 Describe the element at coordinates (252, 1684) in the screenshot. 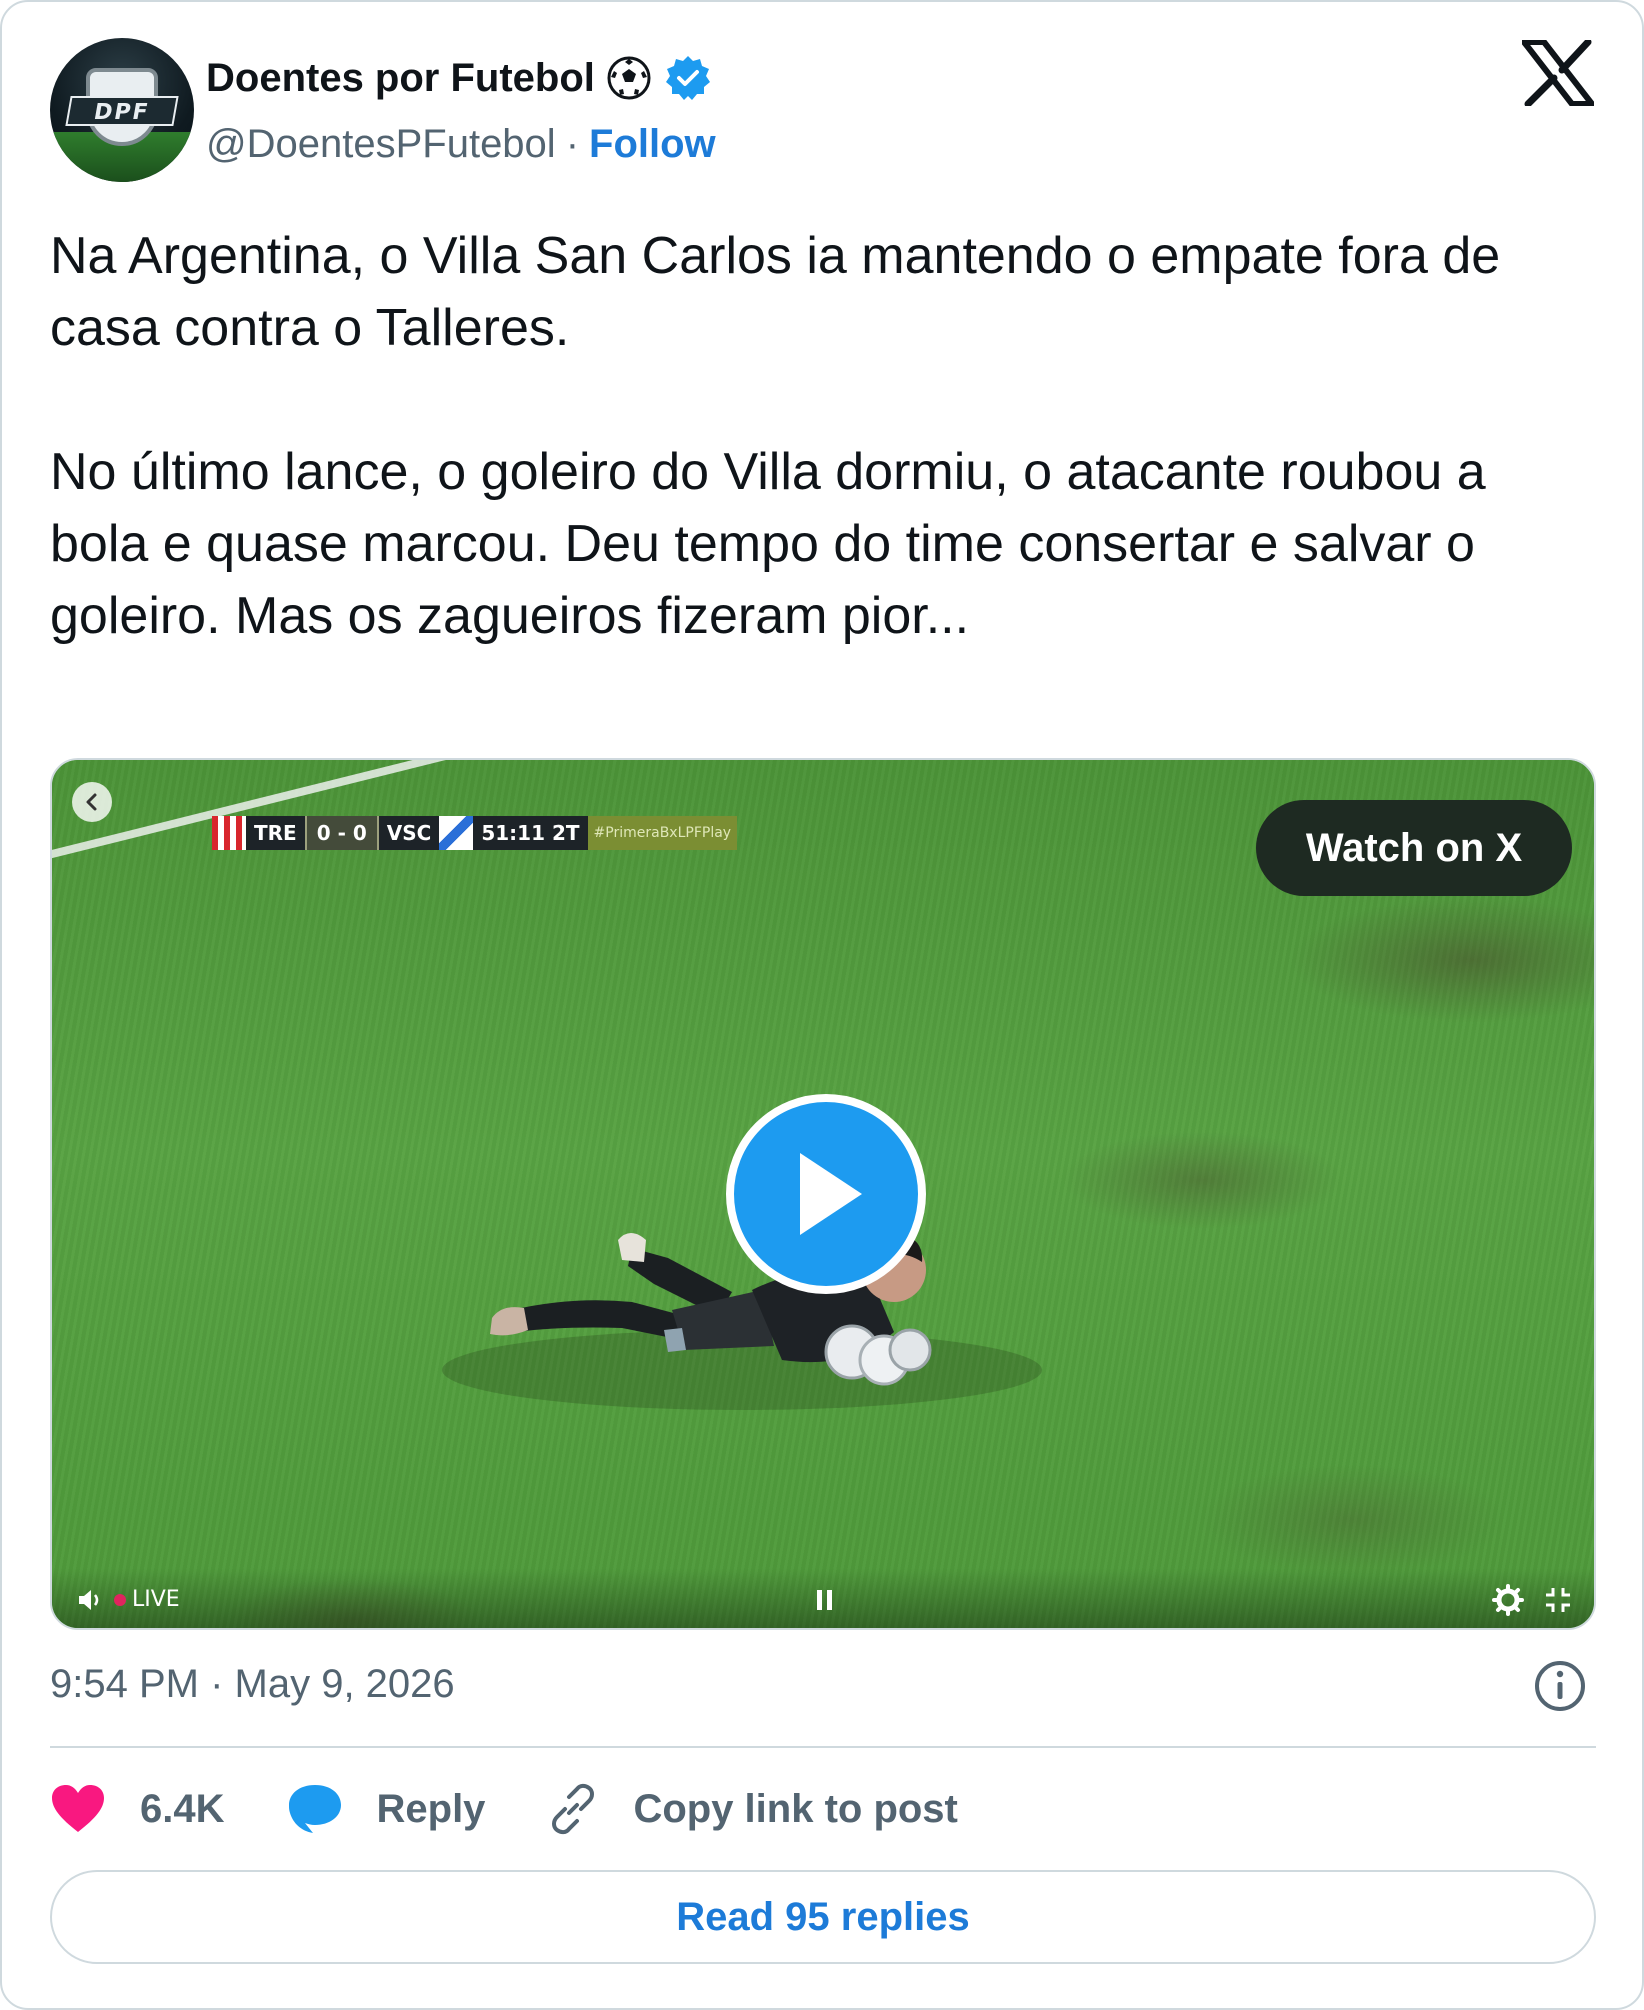

I see `post-timestamp: 9:54 PM · May 9, 2026` at that location.